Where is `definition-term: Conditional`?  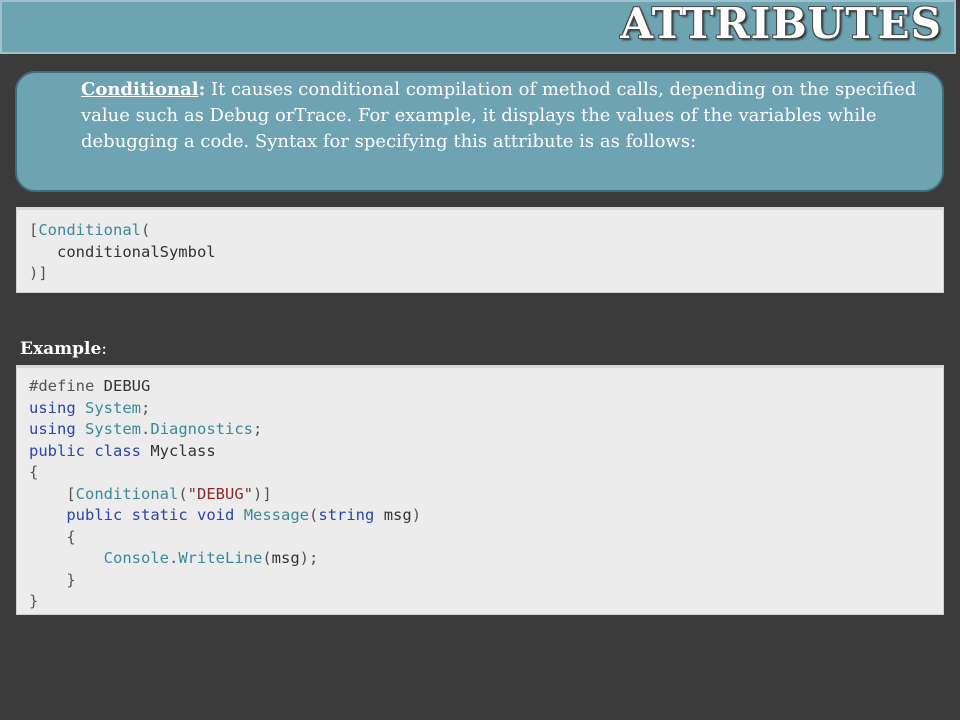 definition-term: Conditional is located at coordinates (140, 89).